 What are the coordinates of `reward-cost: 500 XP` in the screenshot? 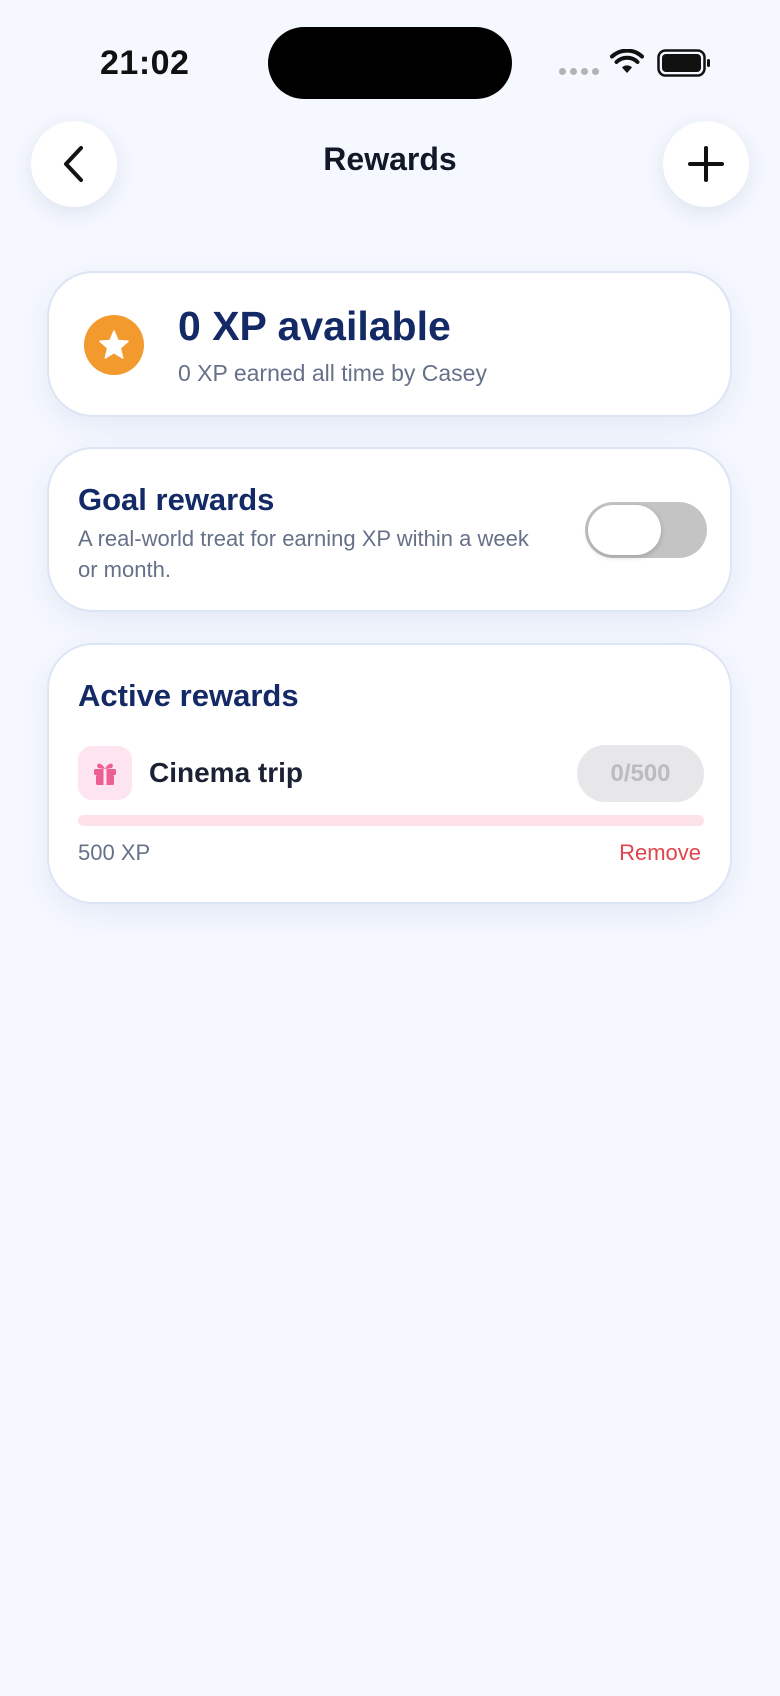 It's located at (114, 852).